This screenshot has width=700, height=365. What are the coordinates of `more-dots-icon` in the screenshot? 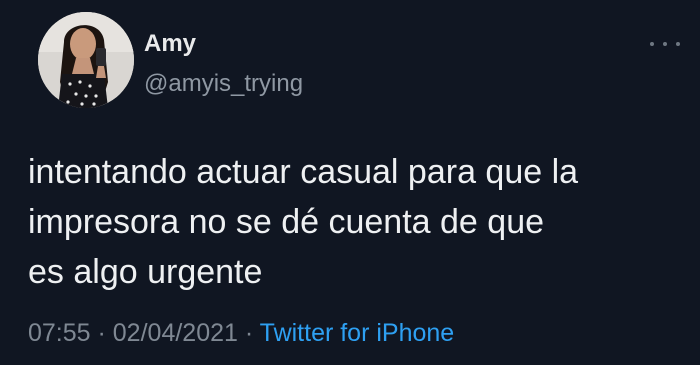 It's located at (665, 44).